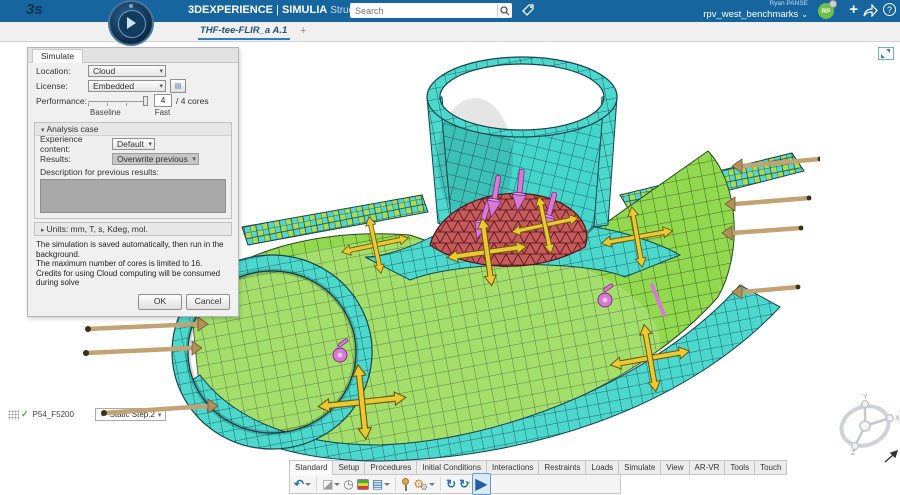  I want to click on experience-content-select: Default, so click(133, 143).